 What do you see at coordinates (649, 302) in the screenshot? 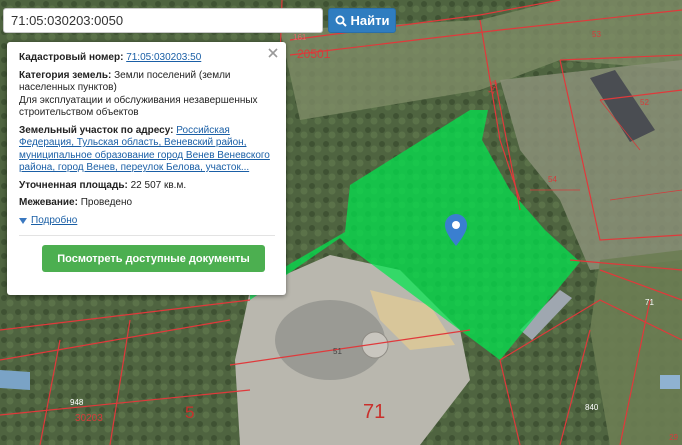
I see `map-label-71-small: 71` at bounding box center [649, 302].